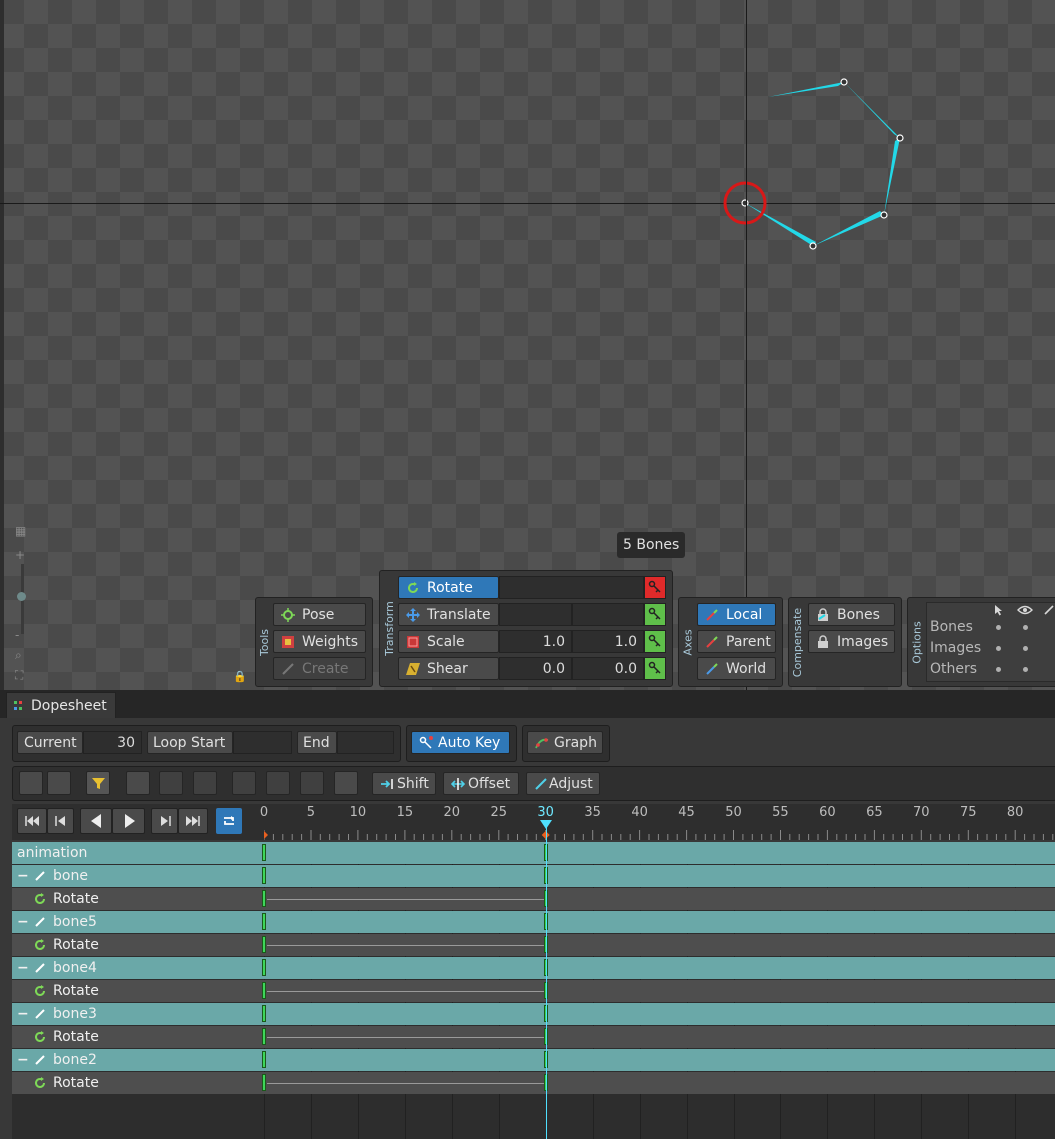 This screenshot has width=1055, height=1139. I want to click on translate-x-field, so click(535, 614).